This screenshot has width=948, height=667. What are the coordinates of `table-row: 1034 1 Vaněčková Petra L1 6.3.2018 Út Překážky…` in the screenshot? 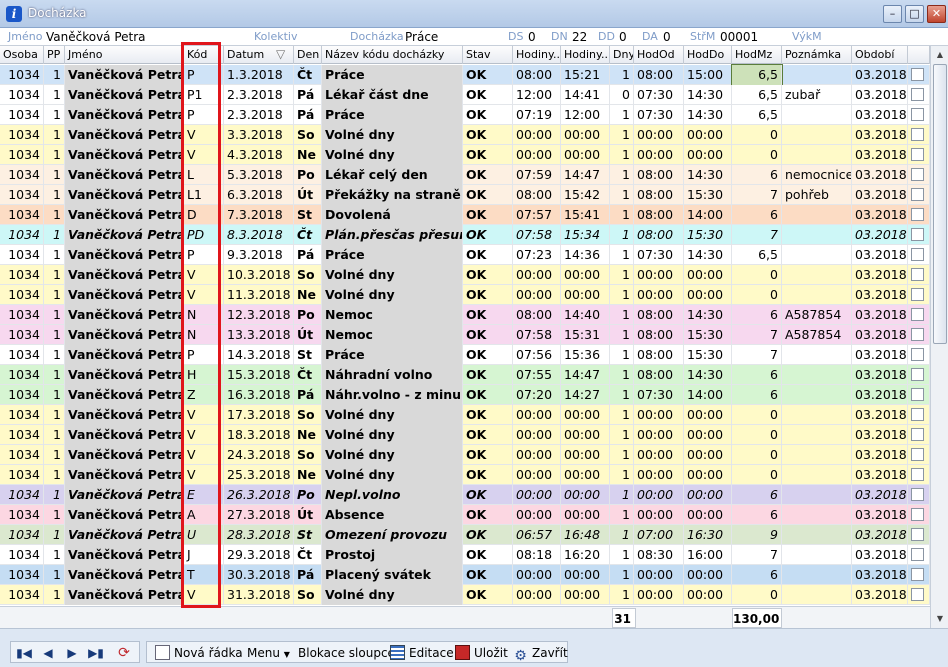 It's located at (465, 195).